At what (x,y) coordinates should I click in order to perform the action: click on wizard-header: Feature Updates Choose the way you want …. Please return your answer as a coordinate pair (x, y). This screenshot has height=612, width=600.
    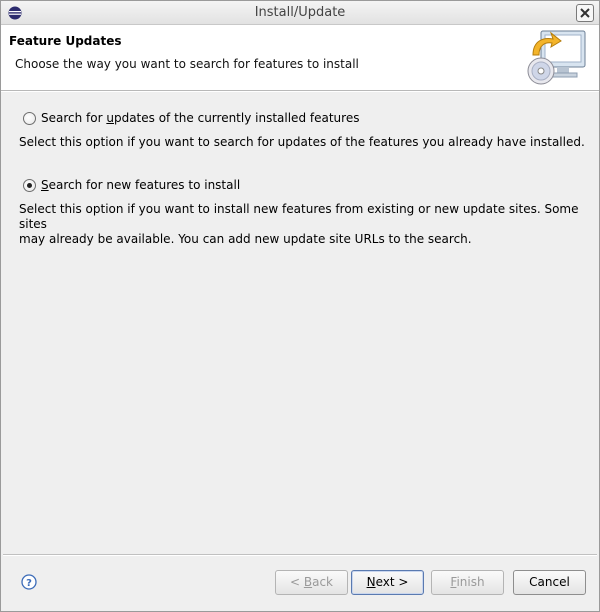
    Looking at the image, I should click on (300, 58).